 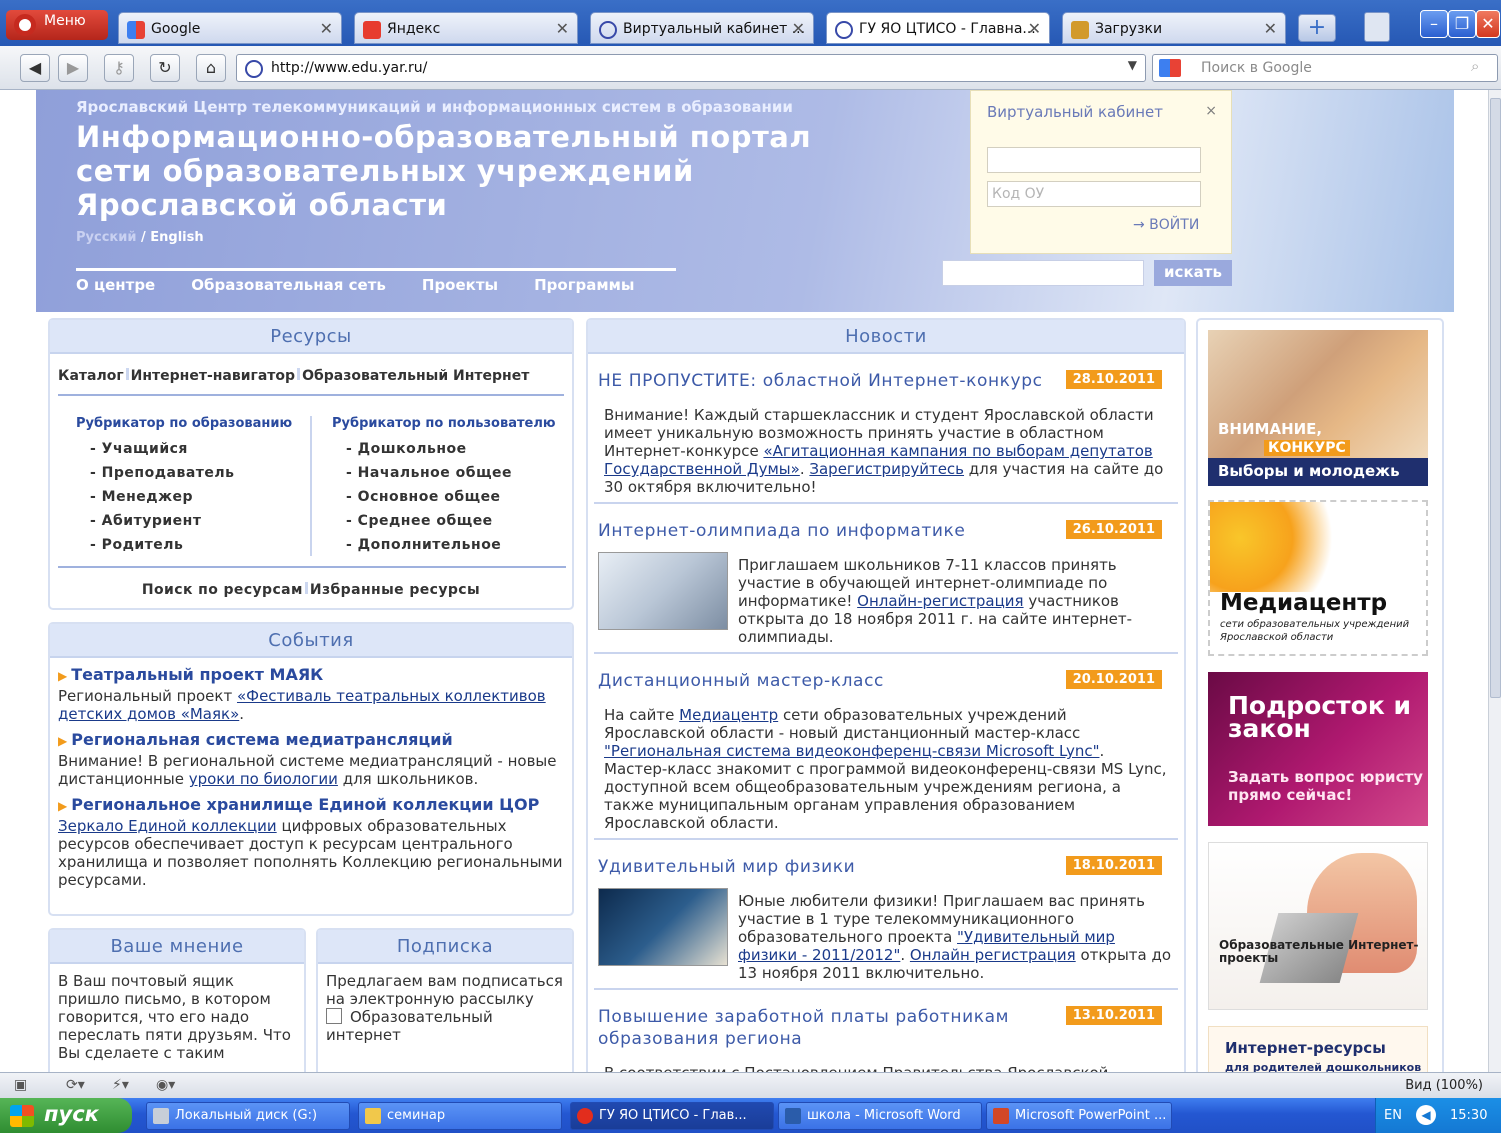 What do you see at coordinates (1094, 194) in the screenshot?
I see `school-code-field: Код ОУ` at bounding box center [1094, 194].